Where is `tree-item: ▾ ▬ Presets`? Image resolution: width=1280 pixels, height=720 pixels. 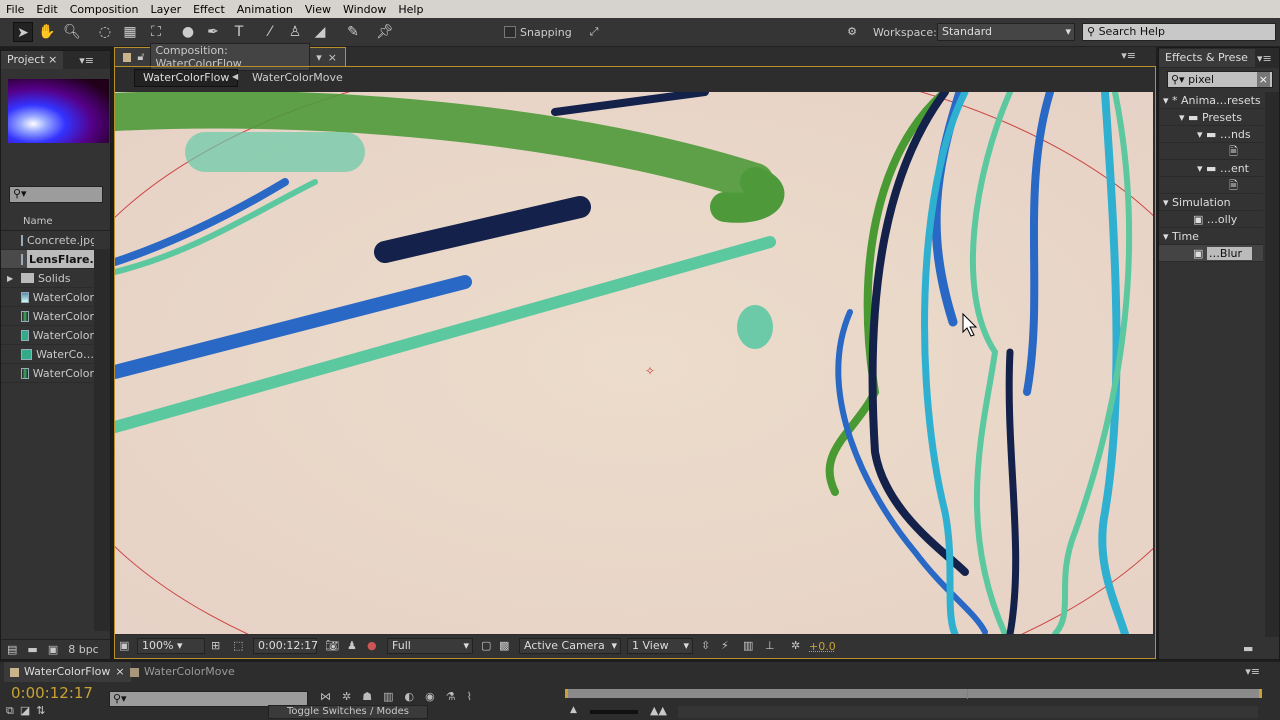 tree-item: ▾ ▬ Presets is located at coordinates (1211, 117).